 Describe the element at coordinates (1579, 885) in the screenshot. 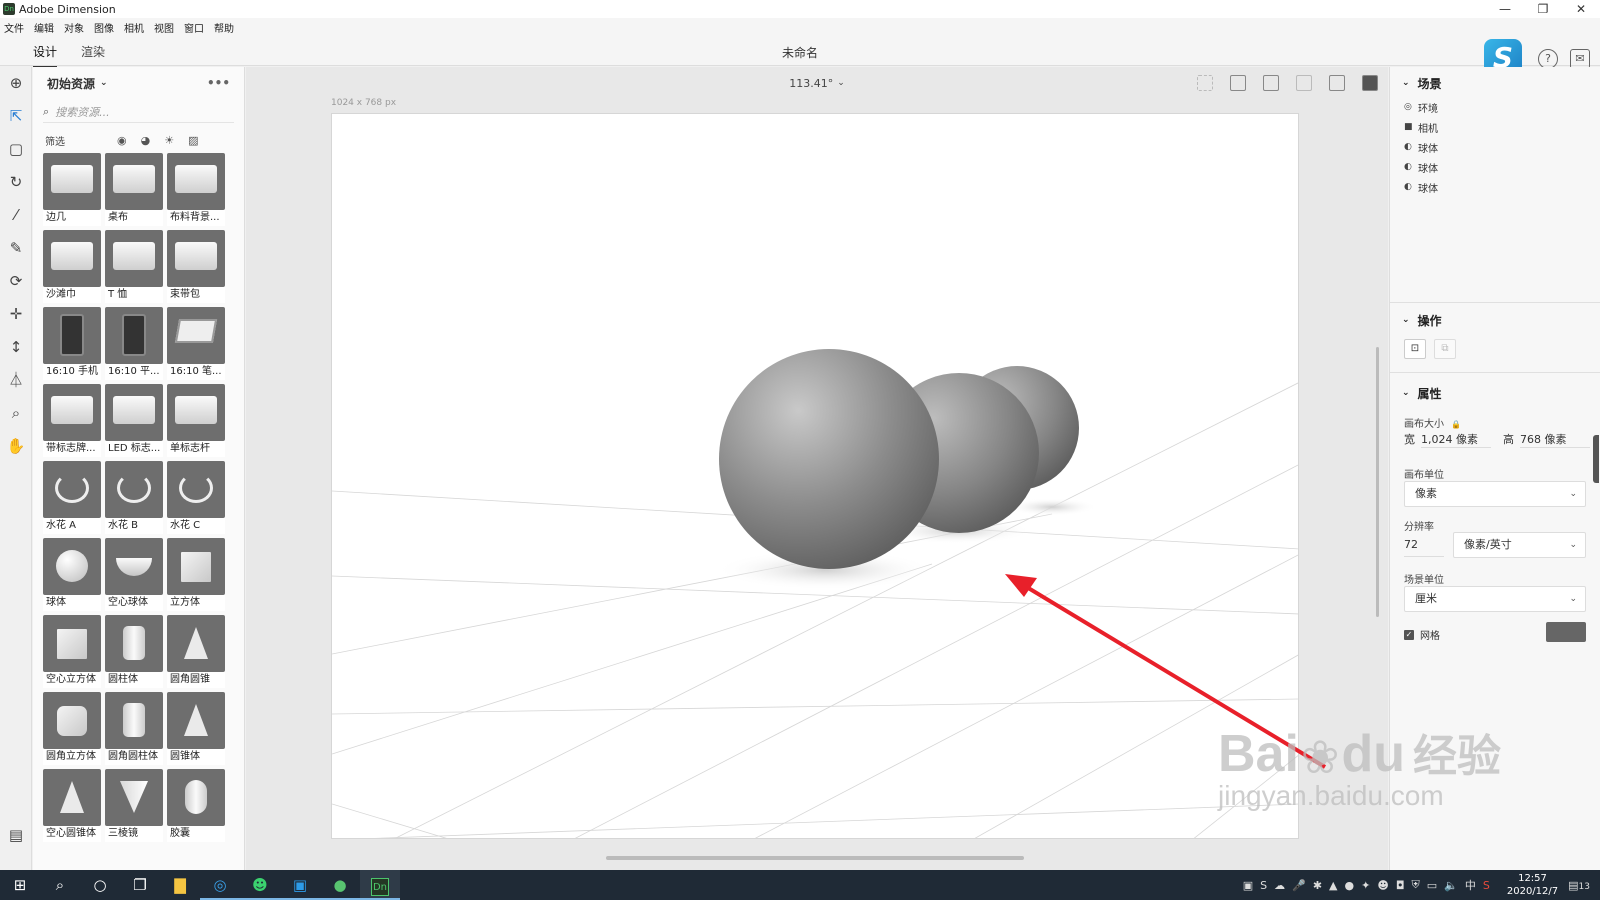

I see `notification-icon: ▤13` at that location.